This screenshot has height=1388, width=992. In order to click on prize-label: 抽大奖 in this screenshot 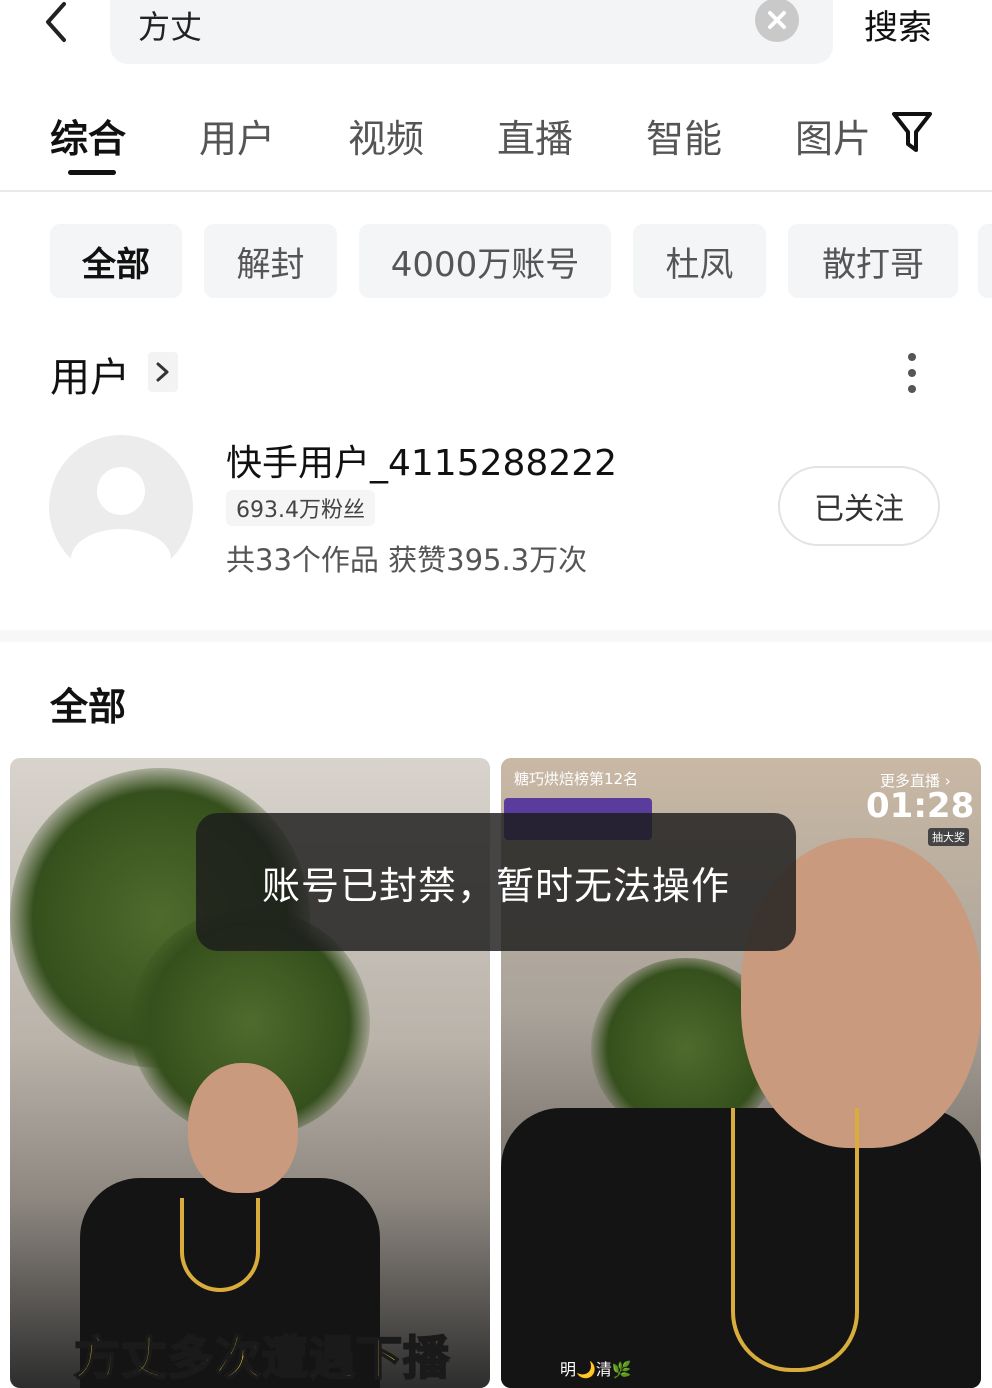, I will do `click(948, 837)`.